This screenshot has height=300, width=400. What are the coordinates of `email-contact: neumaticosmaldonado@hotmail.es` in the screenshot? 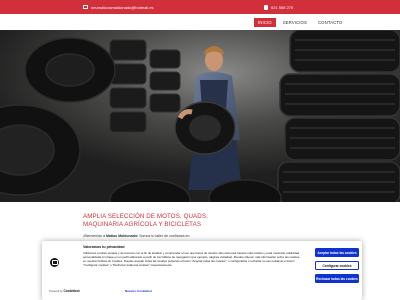 It's located at (118, 7).